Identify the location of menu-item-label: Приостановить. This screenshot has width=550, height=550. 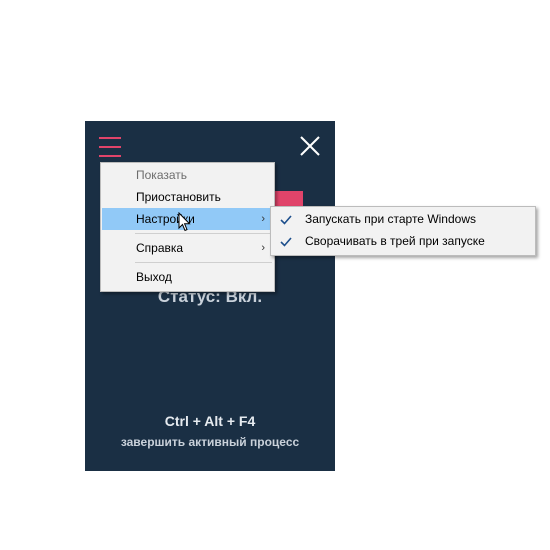
(178, 197).